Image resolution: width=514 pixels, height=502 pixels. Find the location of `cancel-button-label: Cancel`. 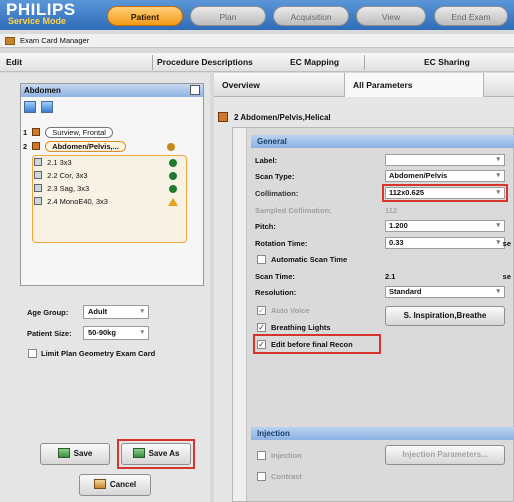

cancel-button-label: Cancel is located at coordinates (123, 484).